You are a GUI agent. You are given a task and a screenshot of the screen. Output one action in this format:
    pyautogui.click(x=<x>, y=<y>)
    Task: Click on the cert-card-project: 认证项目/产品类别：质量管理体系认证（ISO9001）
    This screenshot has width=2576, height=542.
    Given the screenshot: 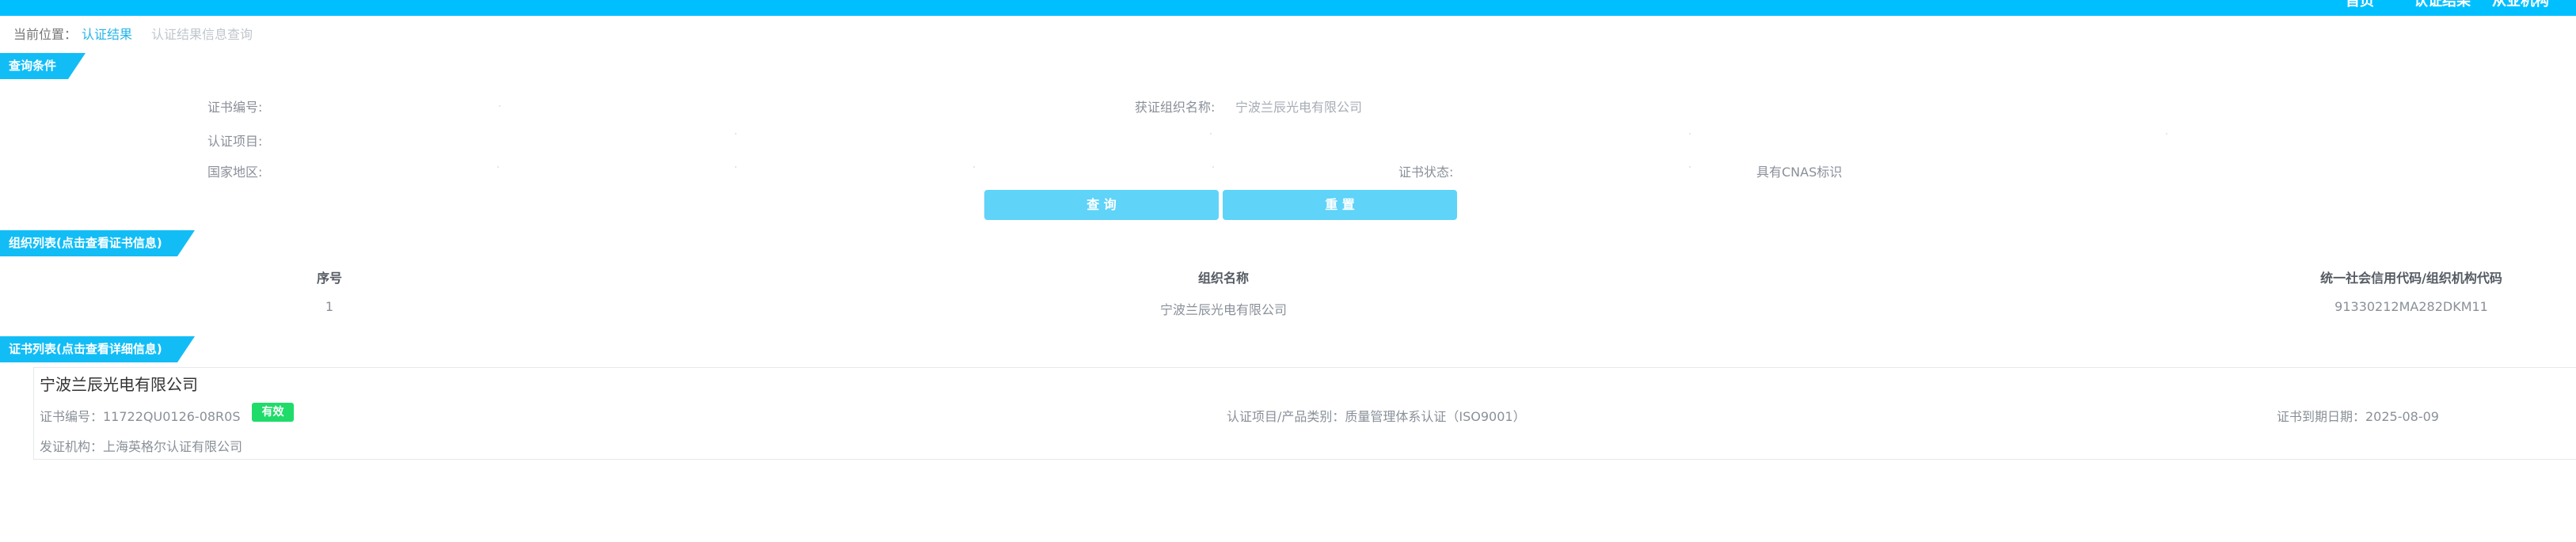 What is the action you would take?
    pyautogui.click(x=1376, y=417)
    